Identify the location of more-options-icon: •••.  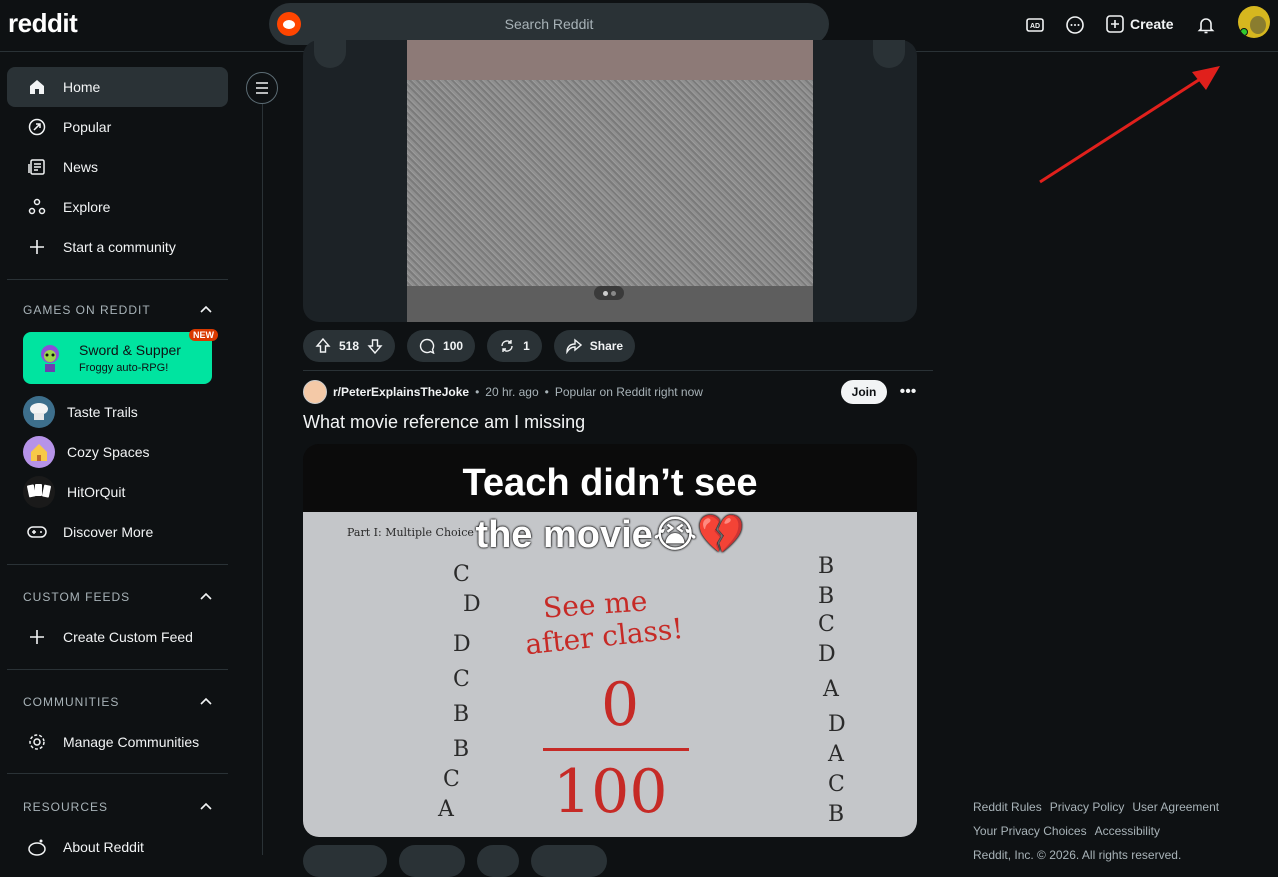
(908, 392).